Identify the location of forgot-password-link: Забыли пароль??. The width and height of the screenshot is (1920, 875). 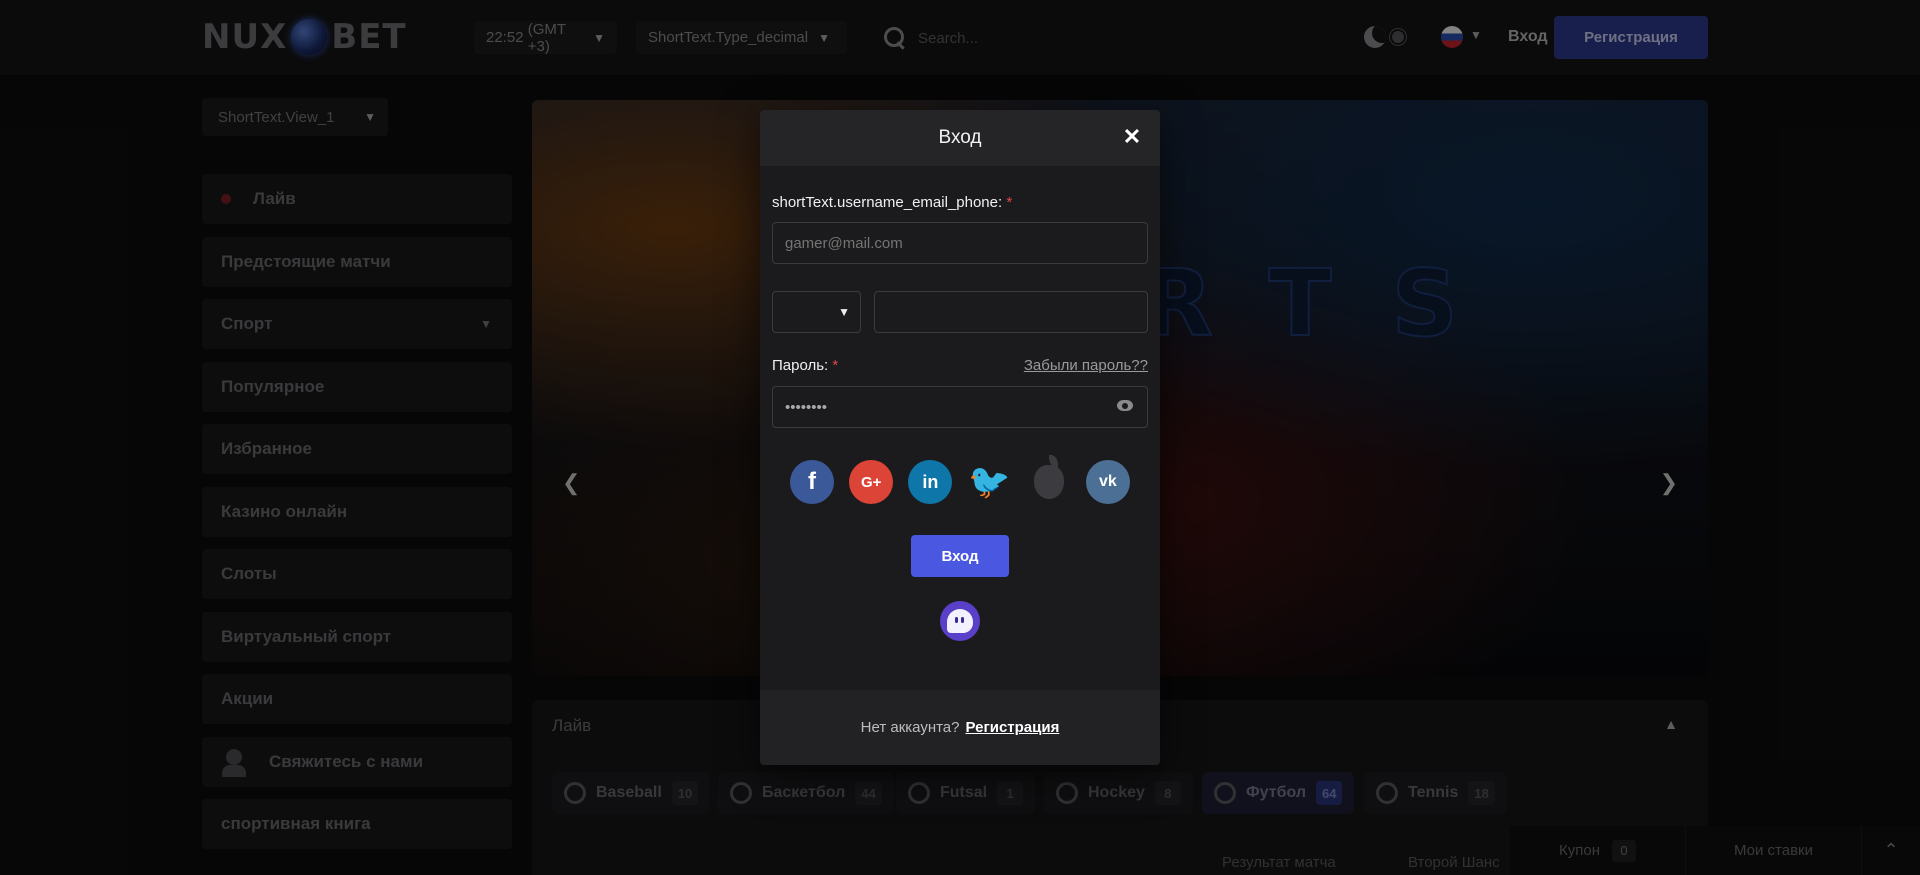
(1086, 365).